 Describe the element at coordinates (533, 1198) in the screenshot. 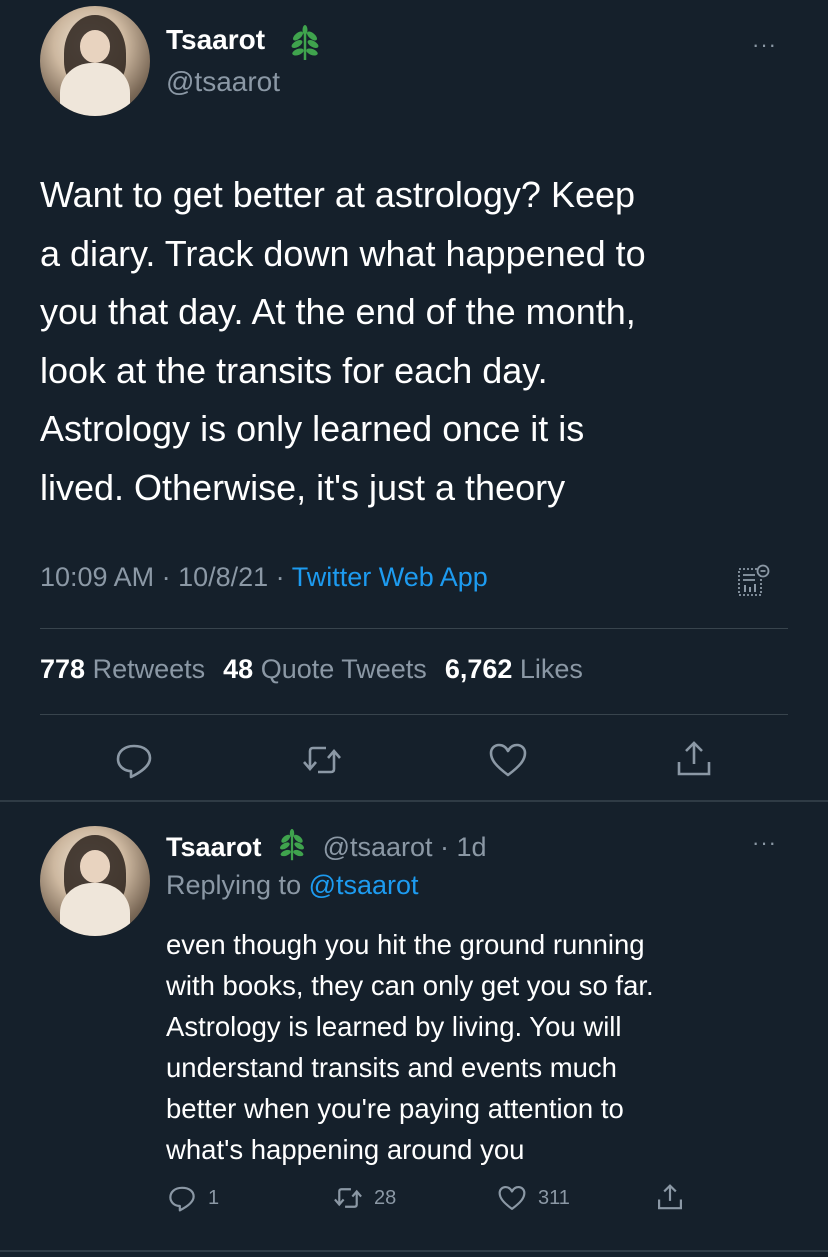

I see `like-button: 311` at that location.